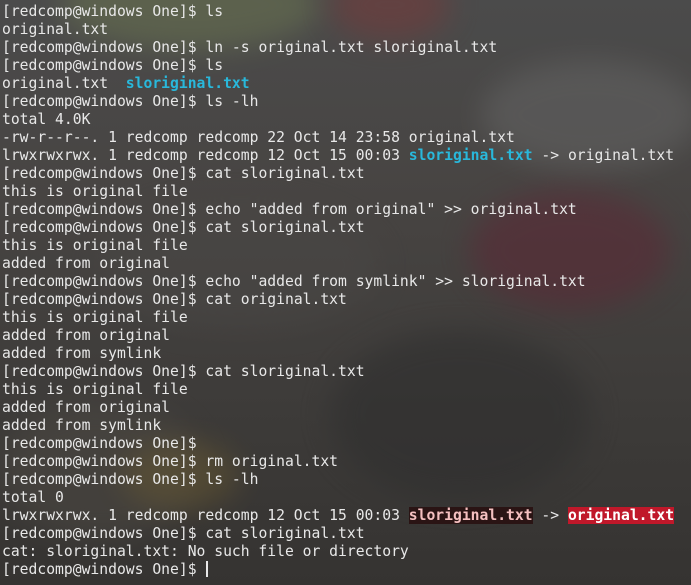  What do you see at coordinates (346, 498) in the screenshot?
I see `output-line: total 0` at bounding box center [346, 498].